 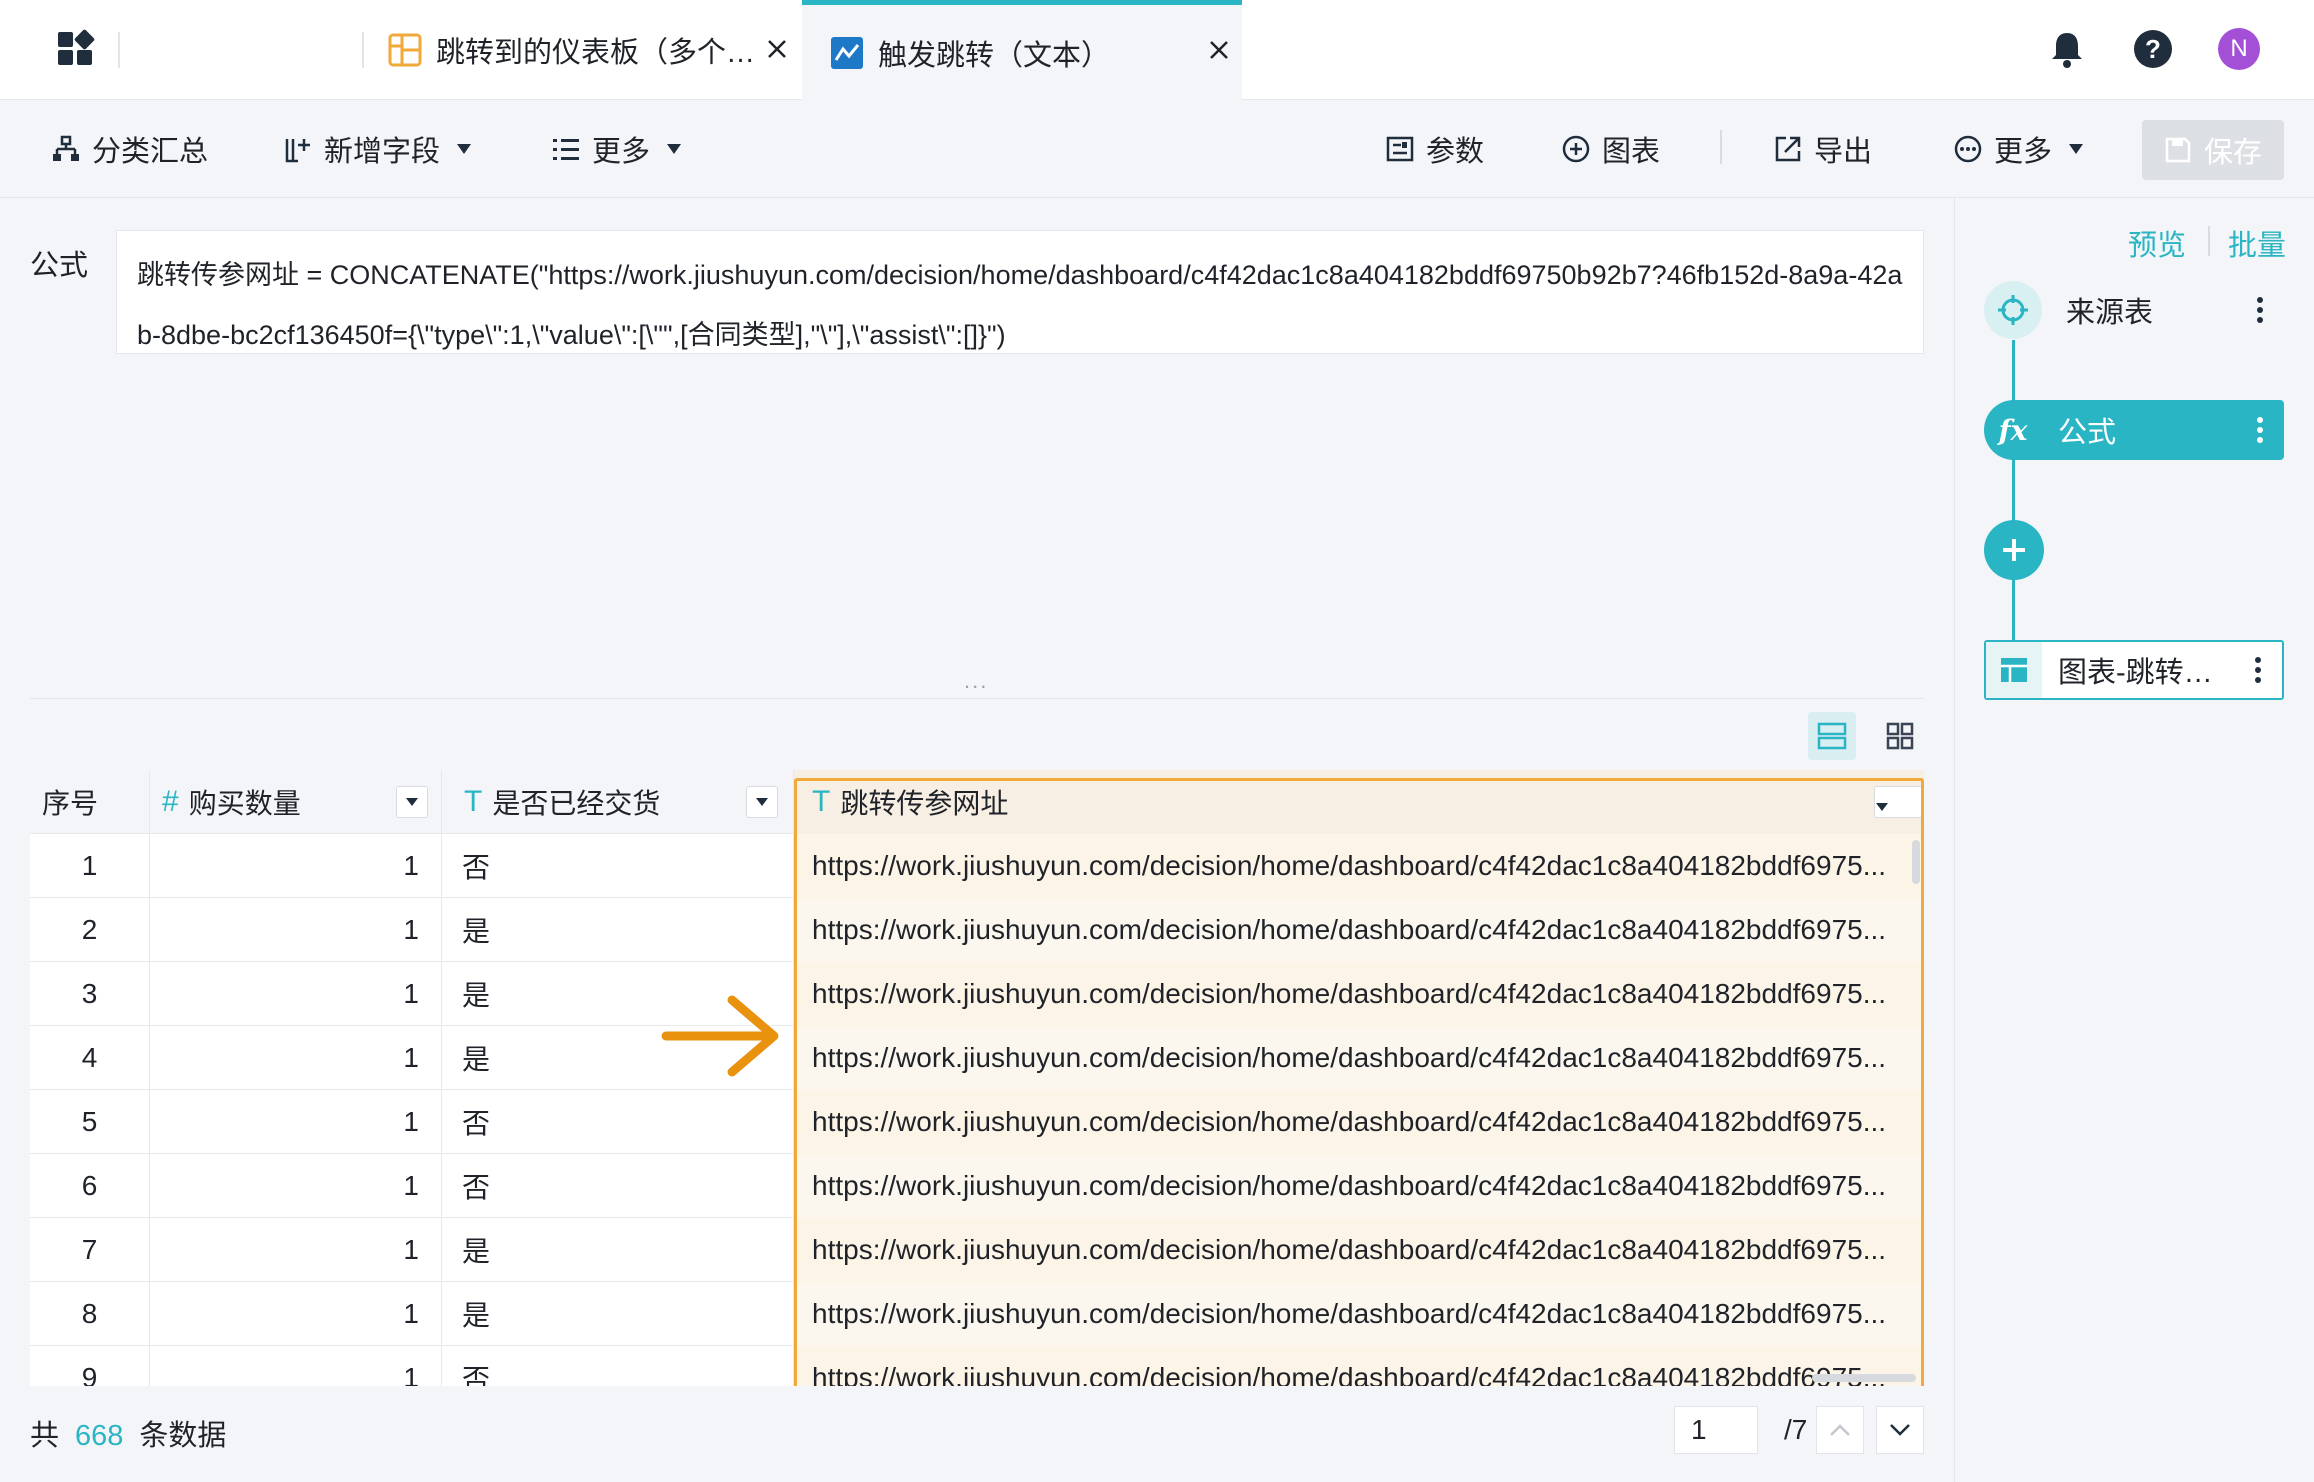 I want to click on text-type-icon: T, so click(x=821, y=801).